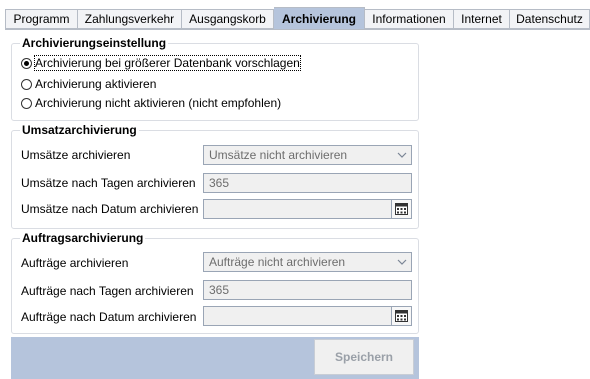 Image resolution: width=590 pixels, height=379 pixels. Describe the element at coordinates (110, 209) in the screenshot. I see `sales-date-label: Umsätze nach Datum archivieren` at that location.